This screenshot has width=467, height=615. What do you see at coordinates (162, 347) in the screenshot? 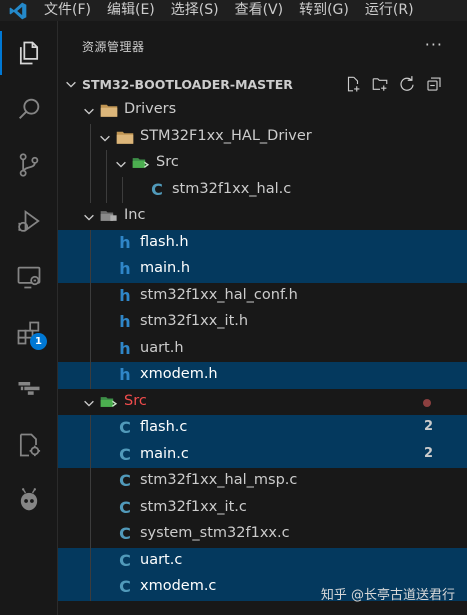
I see `tree-item-label: uart.h` at bounding box center [162, 347].